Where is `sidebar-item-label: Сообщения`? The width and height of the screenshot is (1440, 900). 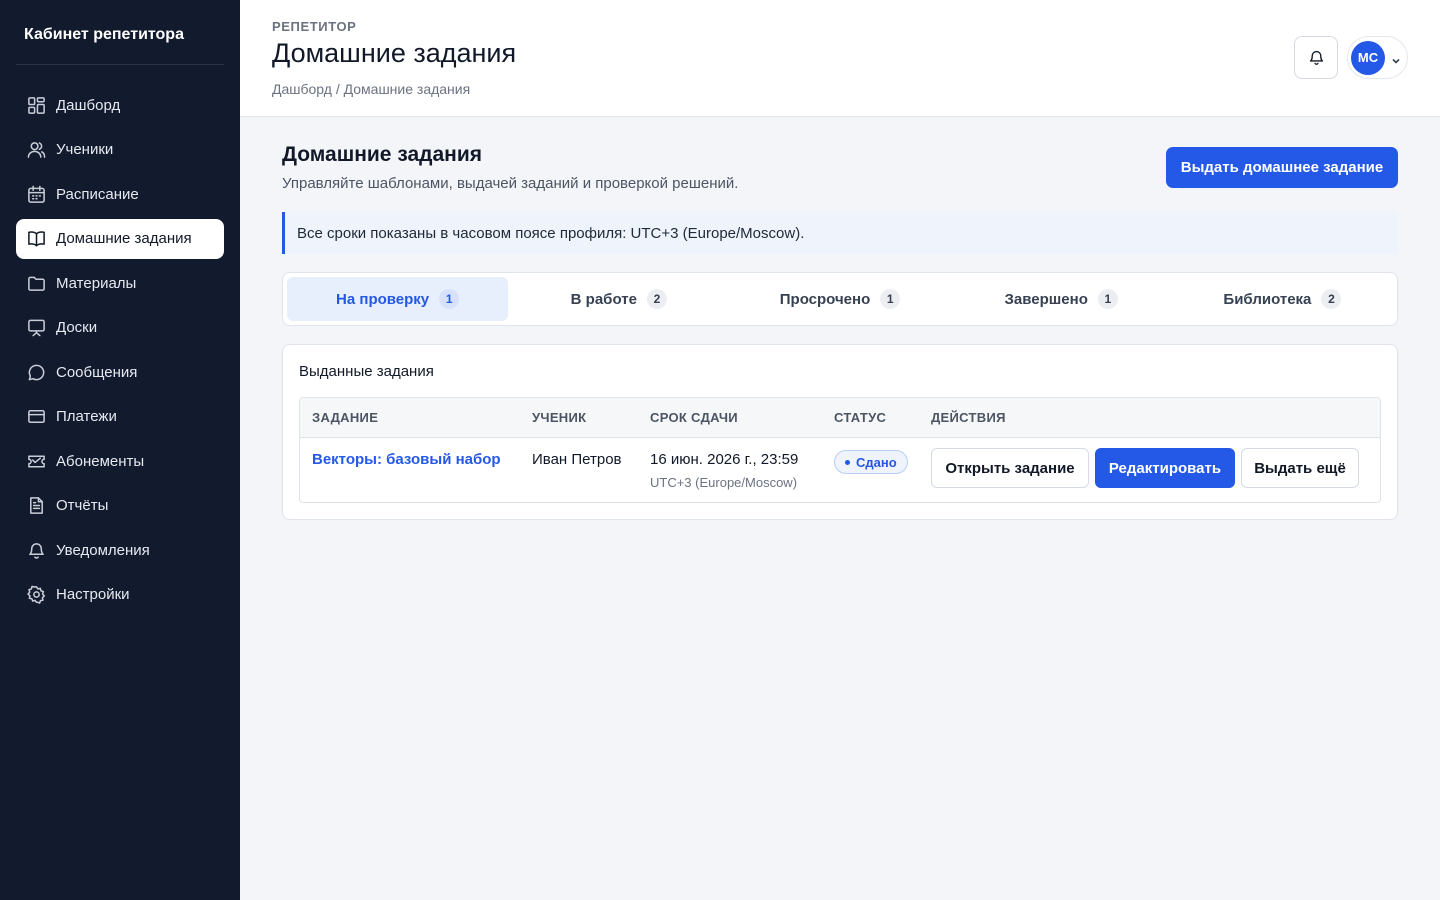 sidebar-item-label: Сообщения is located at coordinates (97, 372).